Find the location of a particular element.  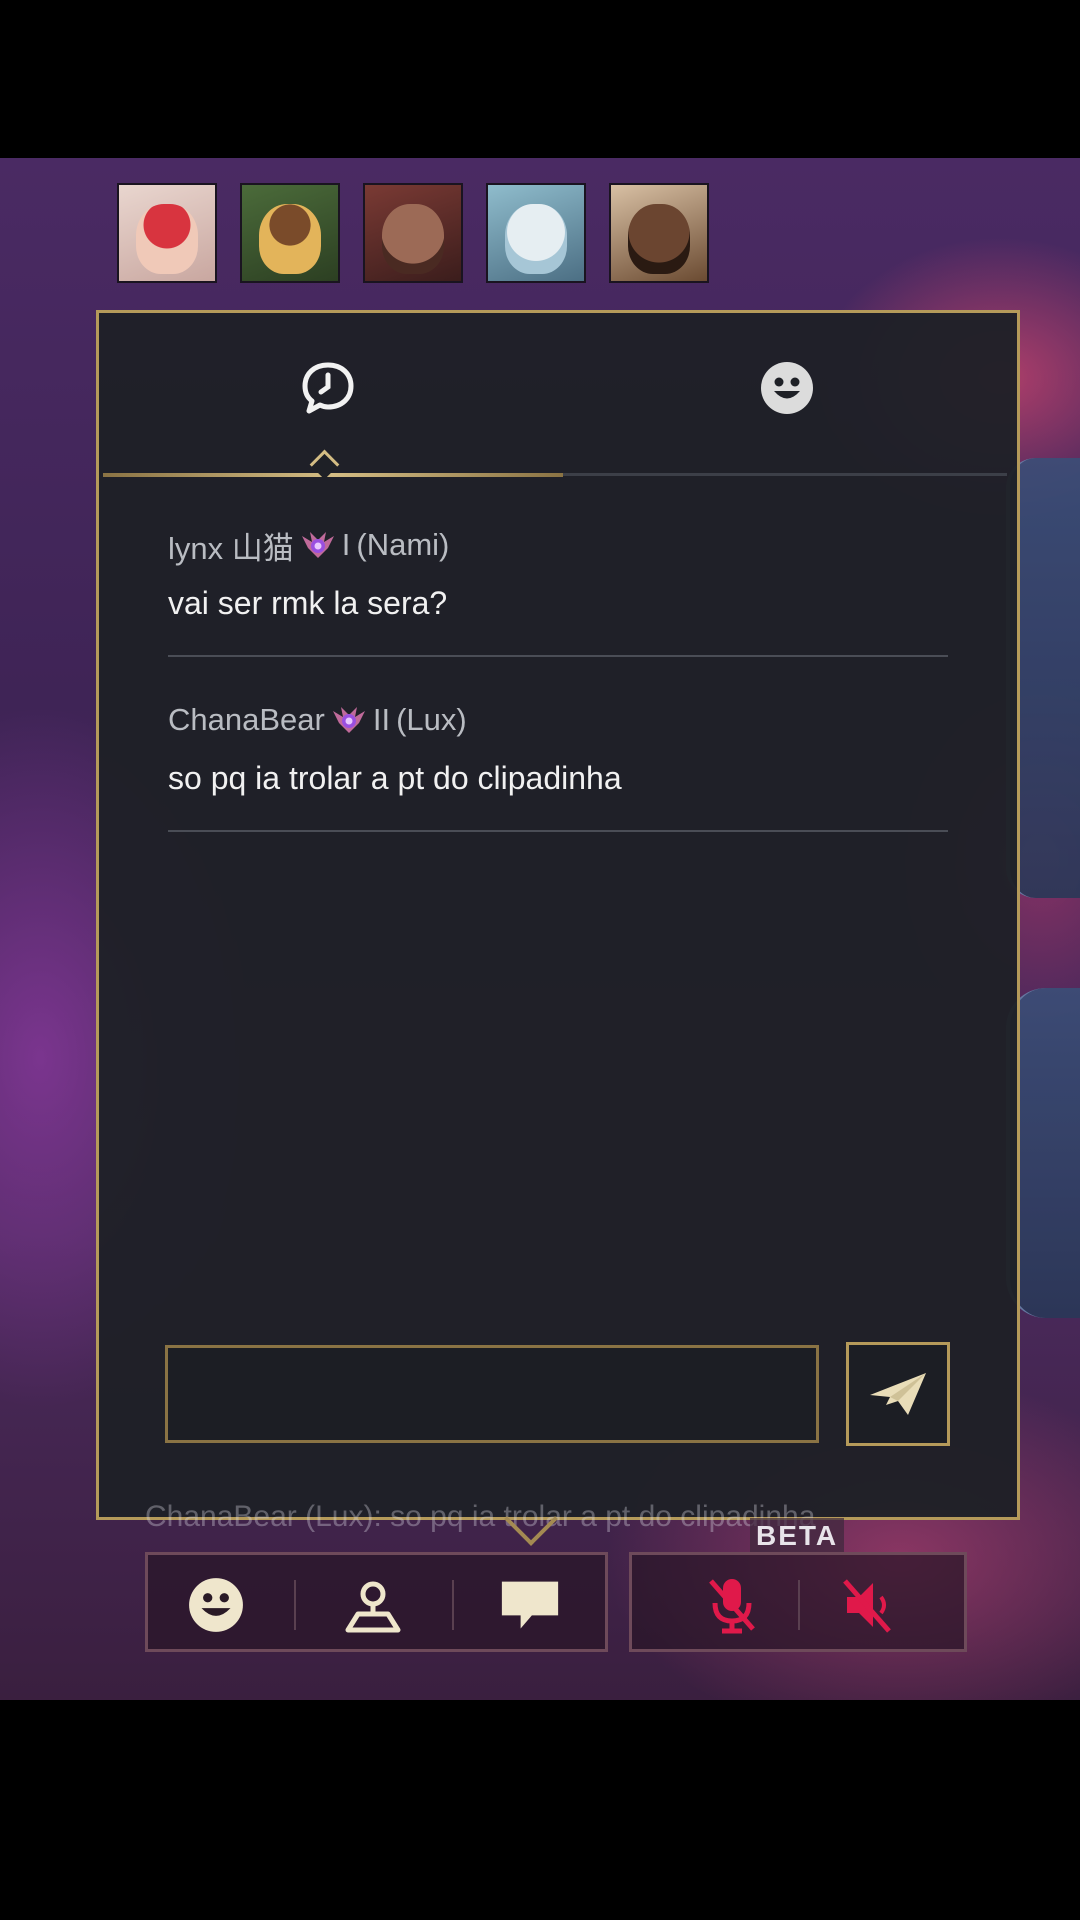

message-text: so pq ia trolar a pt do clipadinha is located at coordinates (395, 778).